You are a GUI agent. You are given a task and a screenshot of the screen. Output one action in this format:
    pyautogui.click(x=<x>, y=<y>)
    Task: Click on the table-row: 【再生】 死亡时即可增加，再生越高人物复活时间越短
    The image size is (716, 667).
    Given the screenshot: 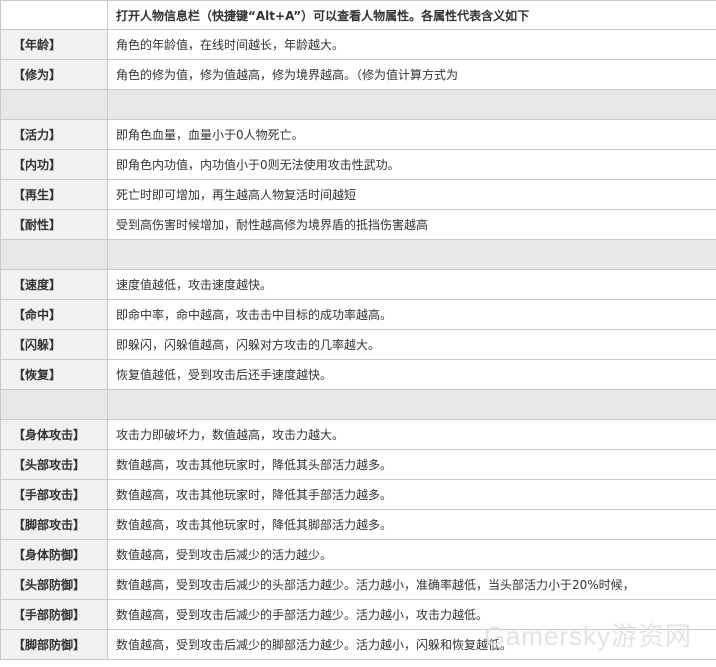 What is the action you would take?
    pyautogui.click(x=358, y=194)
    